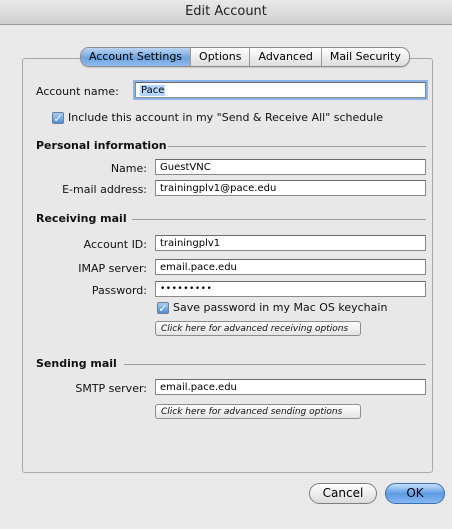  Describe the element at coordinates (128, 168) in the screenshot. I see `name-label: Name:` at that location.